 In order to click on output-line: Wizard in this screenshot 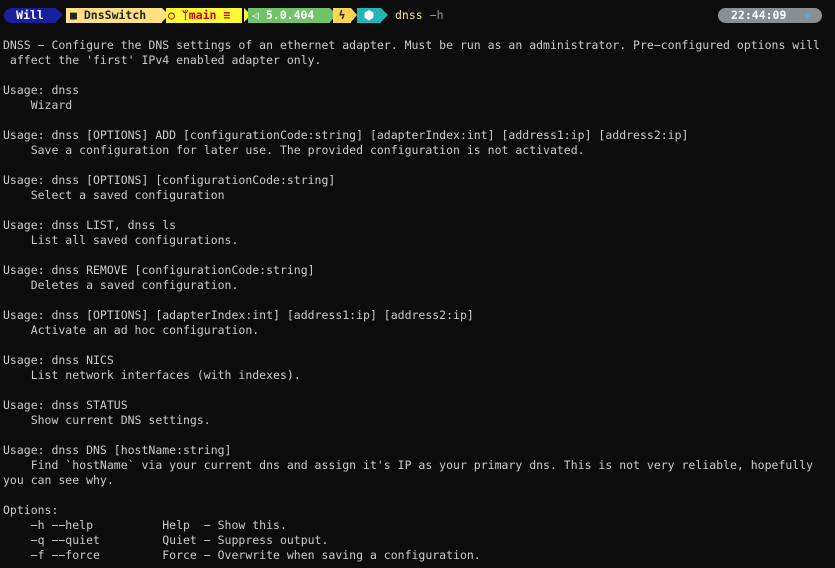, I will do `click(38, 105)`.